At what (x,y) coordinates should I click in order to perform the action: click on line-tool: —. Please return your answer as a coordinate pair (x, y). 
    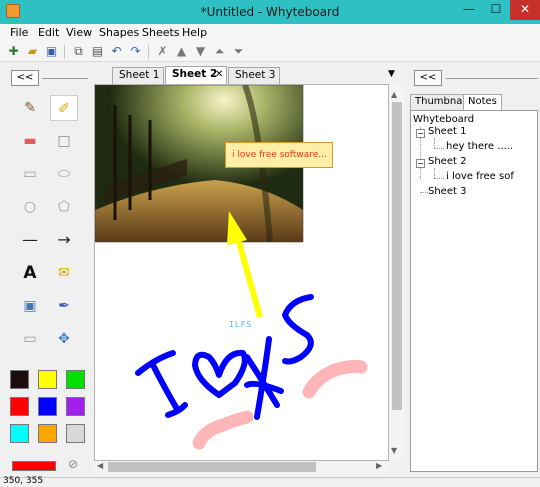
    Looking at the image, I should click on (30, 240).